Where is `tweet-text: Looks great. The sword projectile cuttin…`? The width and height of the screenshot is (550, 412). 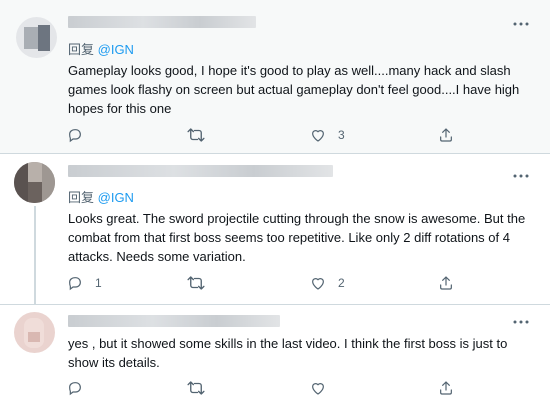 tweet-text: Looks great. The sword projectile cuttin… is located at coordinates (297, 237).